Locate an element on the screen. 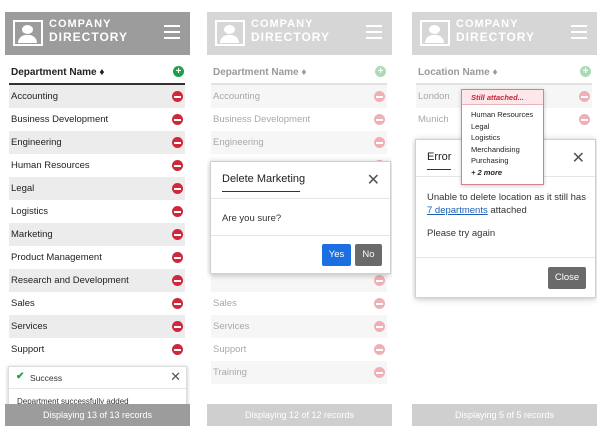 The width and height of the screenshot is (600, 437). table-row: Legal is located at coordinates (97, 188).